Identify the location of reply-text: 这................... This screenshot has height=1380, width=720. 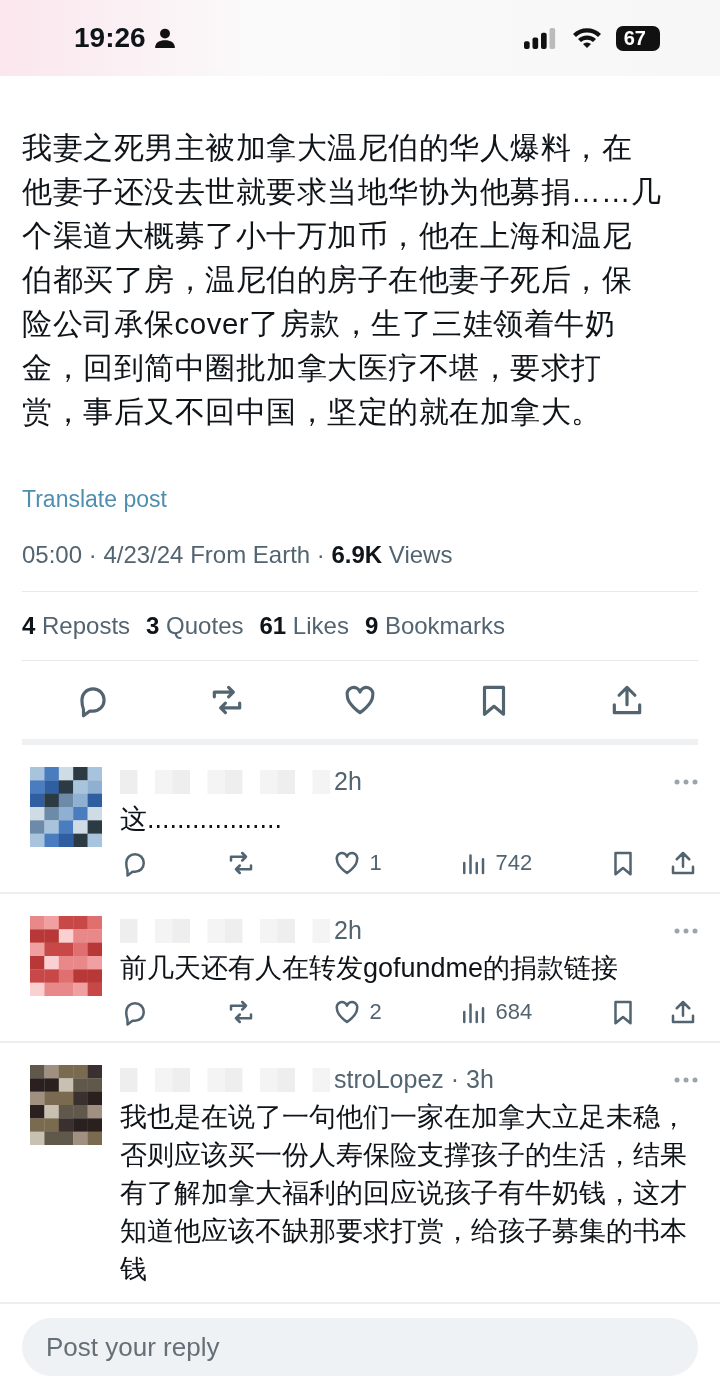
(202, 819).